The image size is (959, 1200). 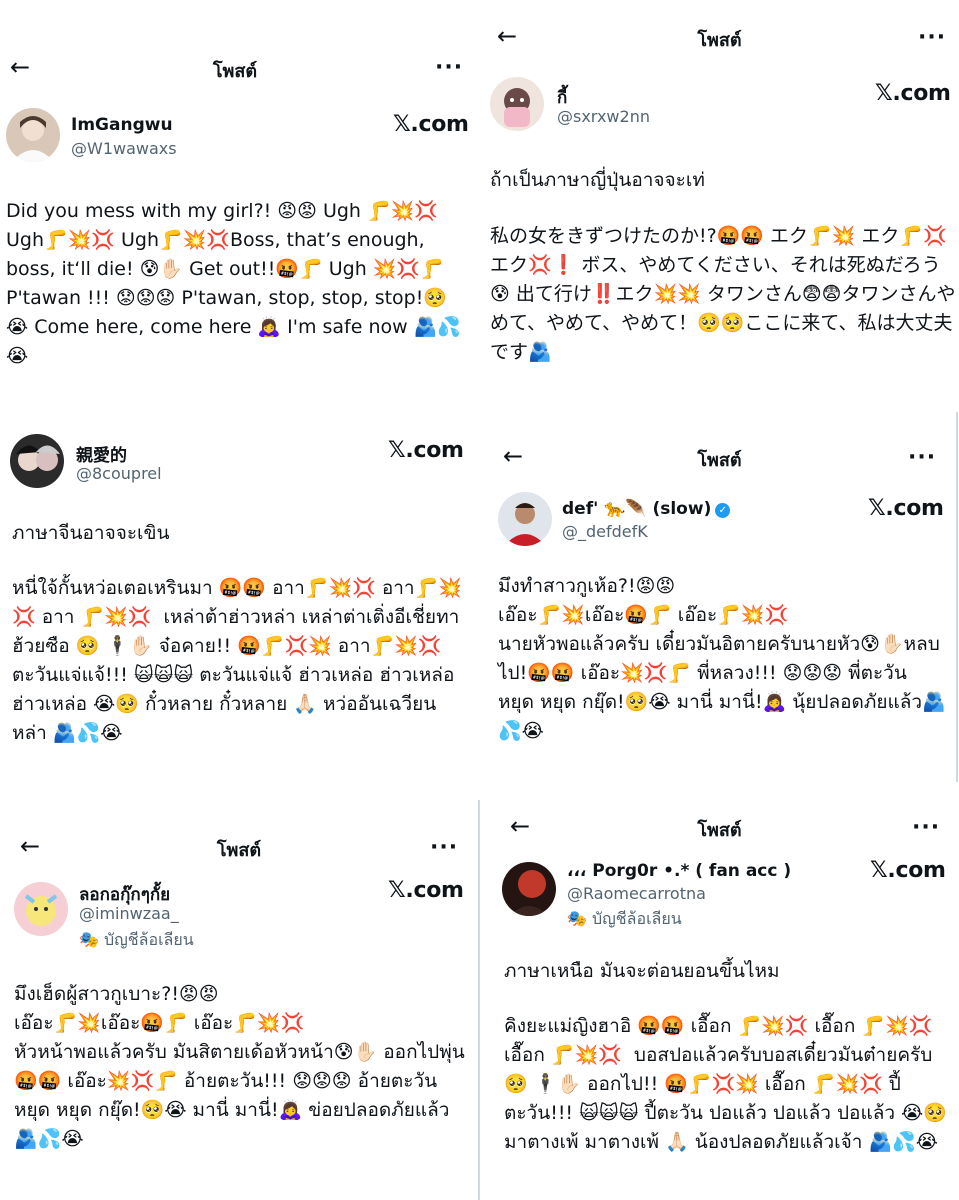 What do you see at coordinates (603, 116) in the screenshot?
I see `user-handle: @sxrxw2nn` at bounding box center [603, 116].